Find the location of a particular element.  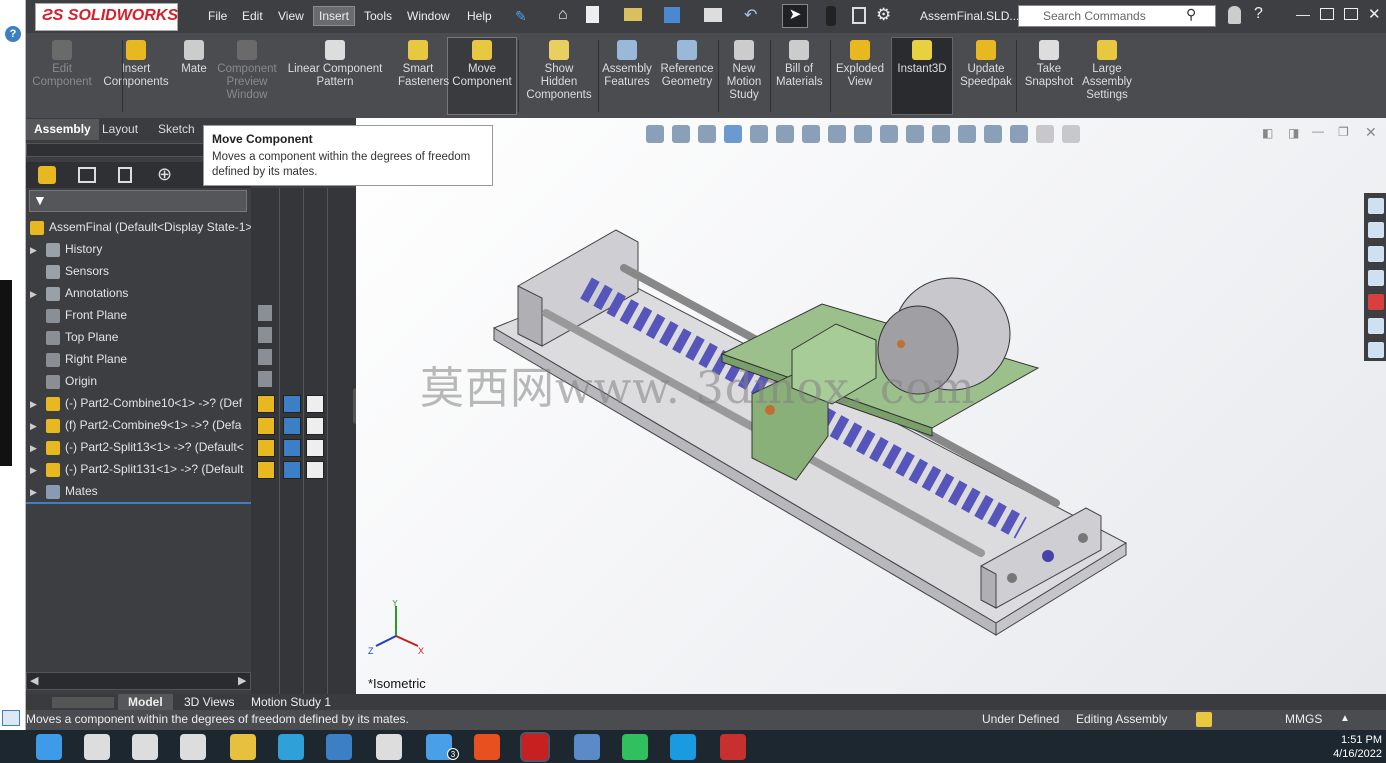

tree-item: ▶ (-) Part2-Split131<1> ->? (Default is located at coordinates (140, 469).